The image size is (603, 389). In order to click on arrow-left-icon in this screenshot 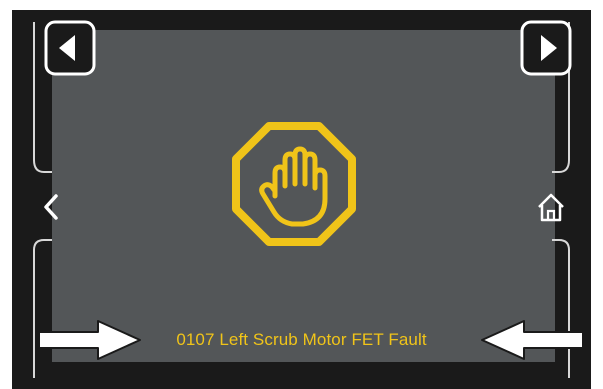, I will do `click(532, 340)`.